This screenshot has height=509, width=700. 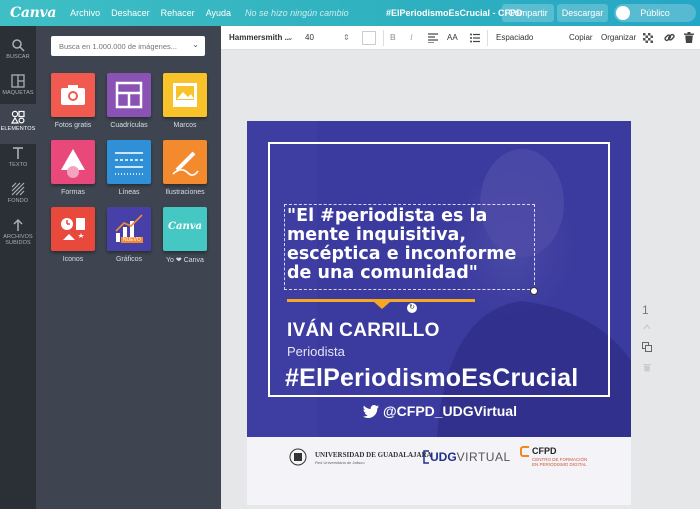 What do you see at coordinates (218, 13) in the screenshot?
I see `menu-ayuda: Ayuda` at bounding box center [218, 13].